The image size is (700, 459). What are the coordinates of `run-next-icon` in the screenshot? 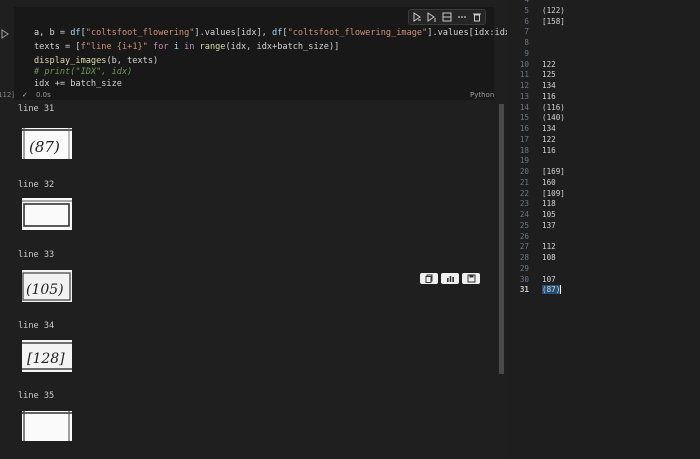 It's located at (432, 17).